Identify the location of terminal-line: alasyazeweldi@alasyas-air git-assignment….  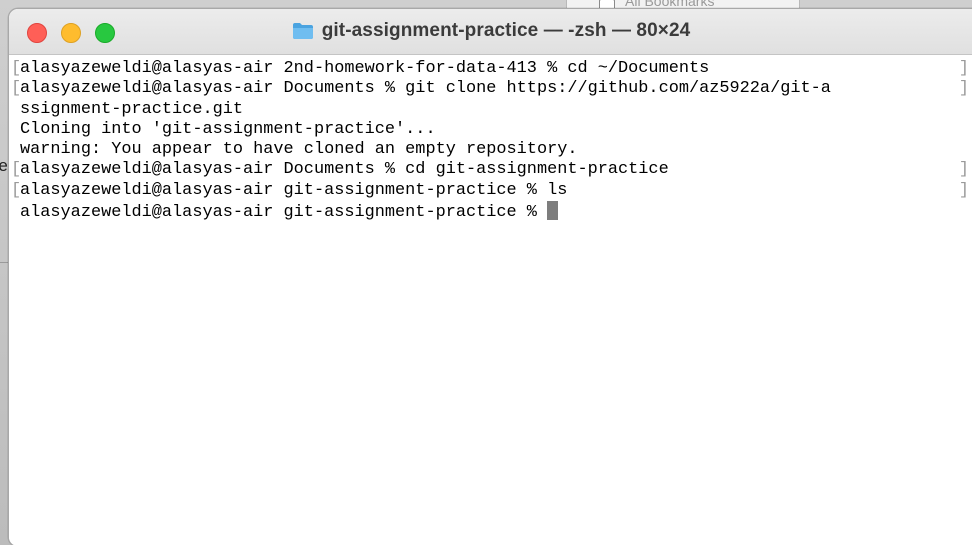
(490, 212).